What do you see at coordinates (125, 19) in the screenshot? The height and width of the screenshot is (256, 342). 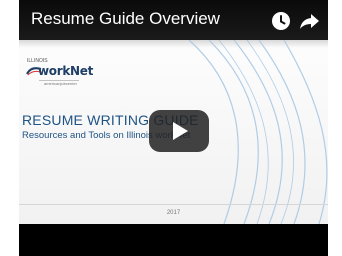 I see `video-title: Resume Guide Overview` at bounding box center [125, 19].